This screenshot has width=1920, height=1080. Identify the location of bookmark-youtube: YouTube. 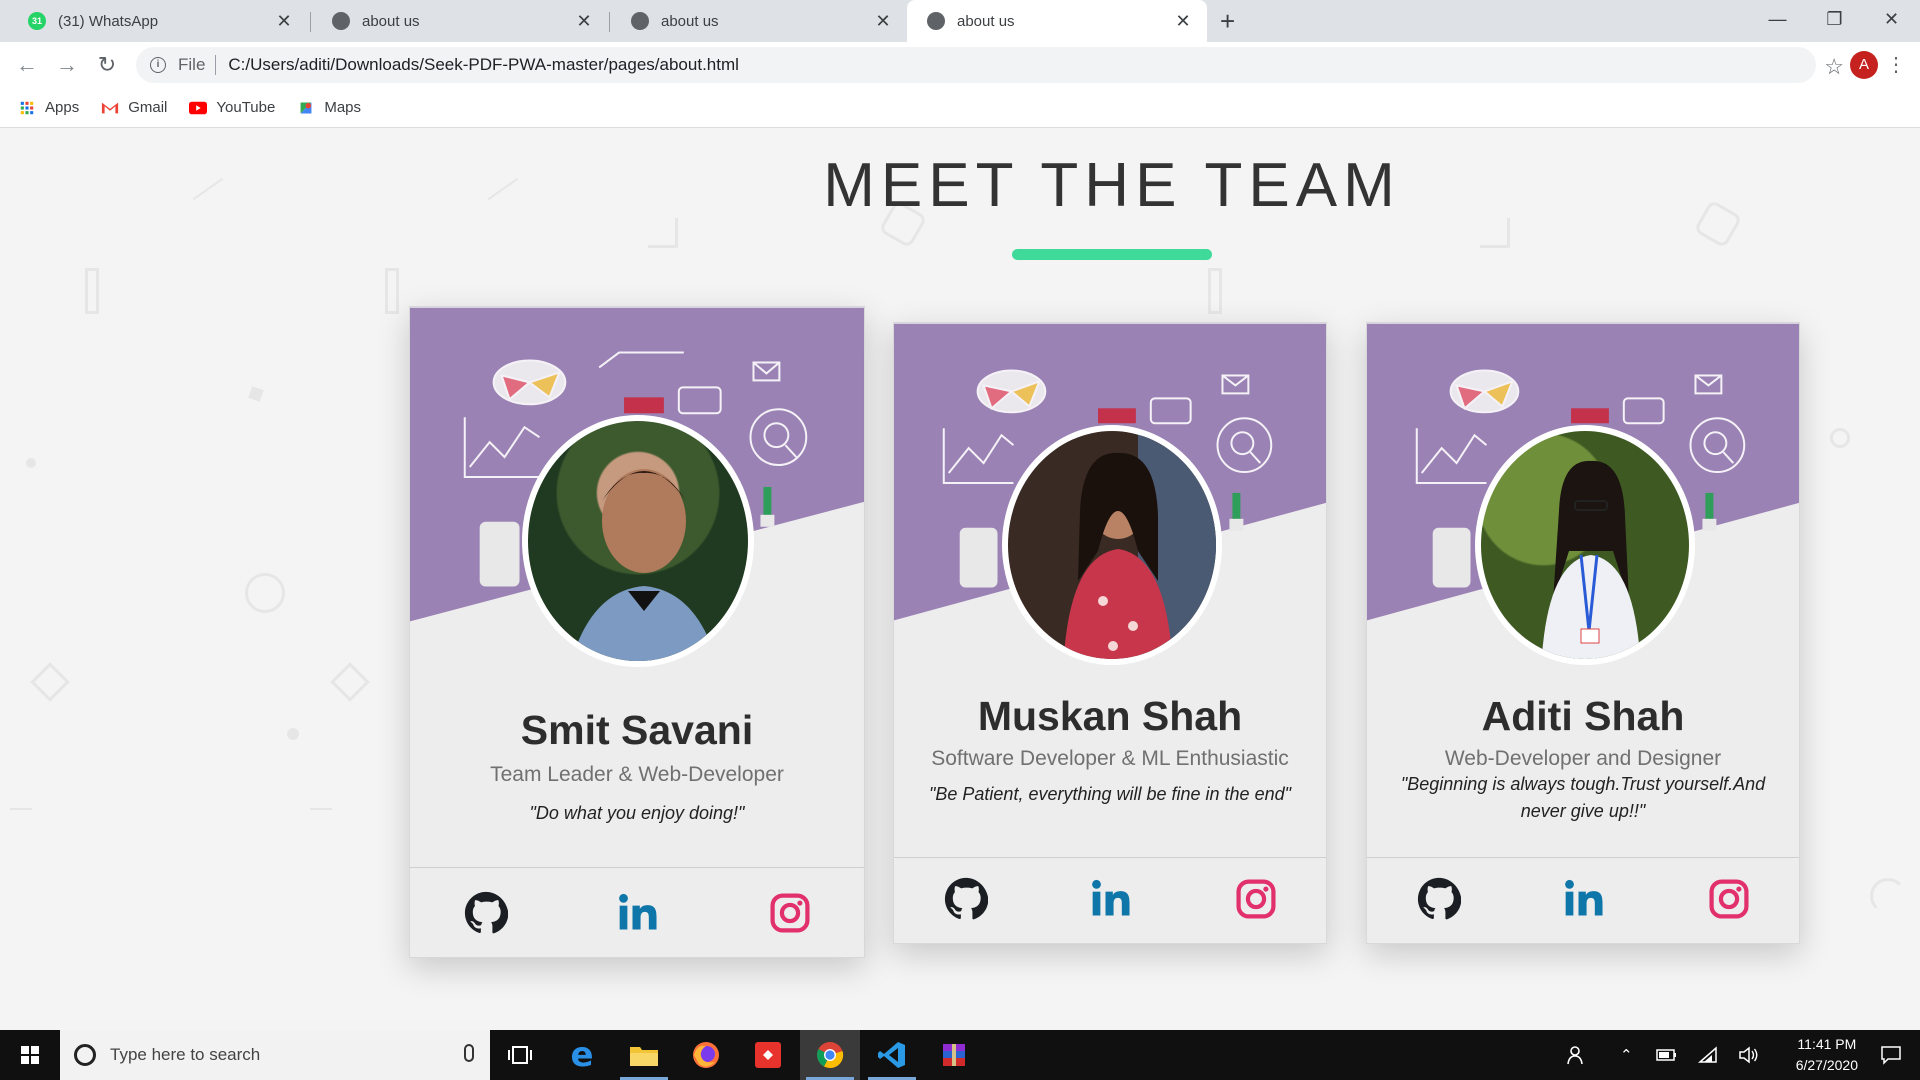
(232, 107).